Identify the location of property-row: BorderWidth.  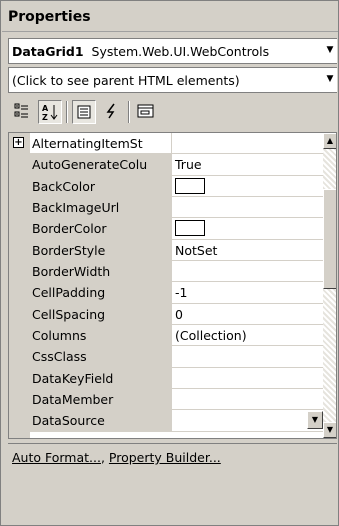
(176, 271).